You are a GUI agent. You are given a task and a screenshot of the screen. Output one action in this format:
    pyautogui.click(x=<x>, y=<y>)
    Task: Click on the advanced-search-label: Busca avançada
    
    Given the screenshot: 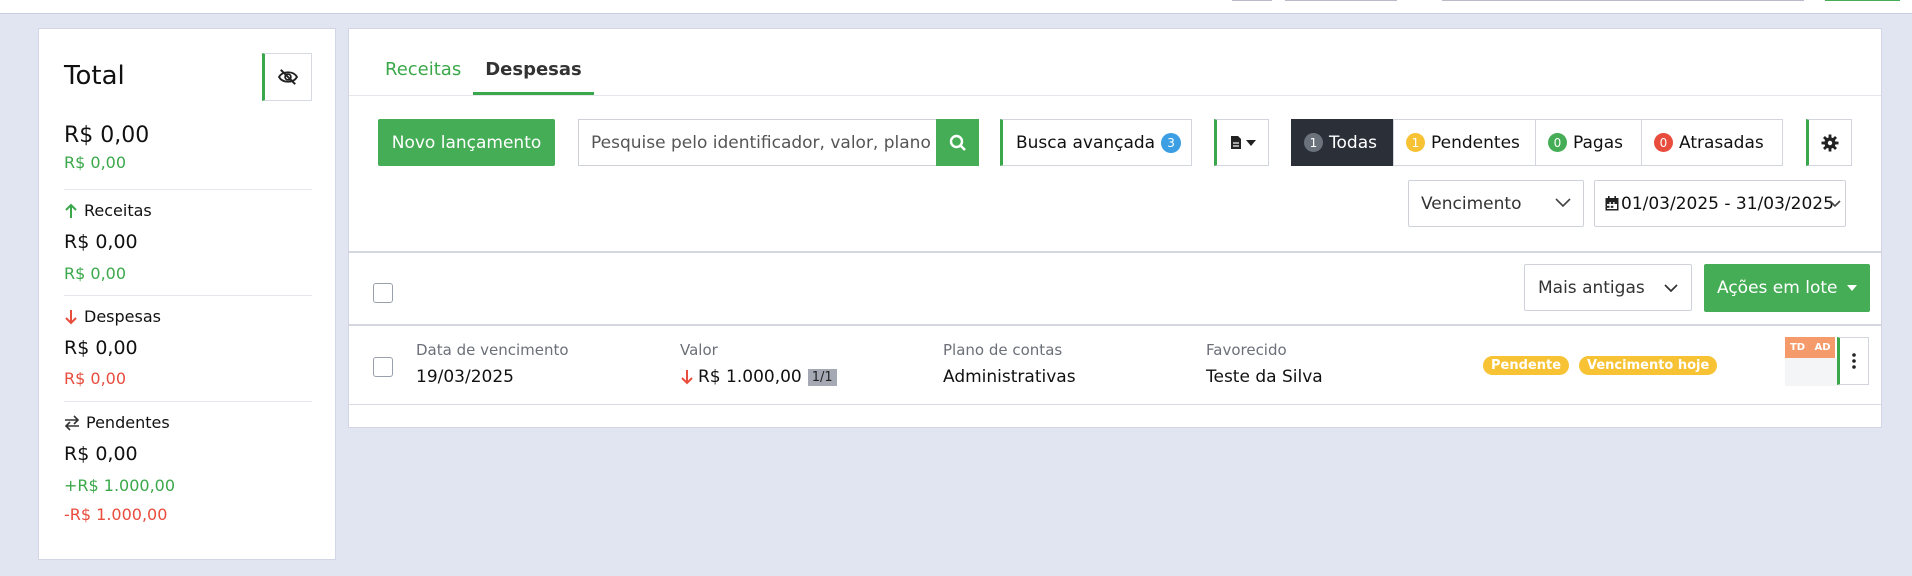 What is the action you would take?
    pyautogui.click(x=1086, y=142)
    